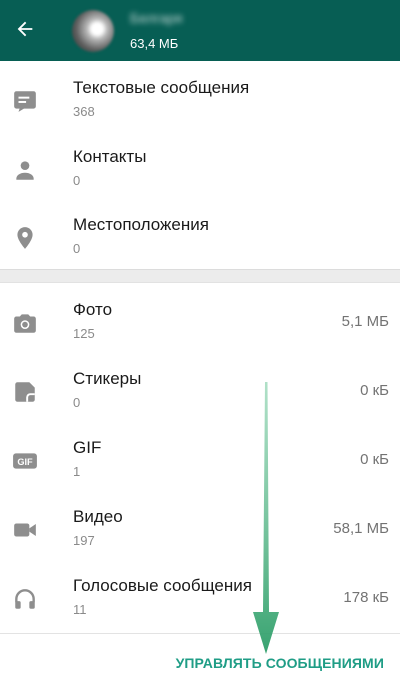 This screenshot has width=400, height=686. Describe the element at coordinates (200, 30) in the screenshot. I see `app-bar: Белгаря 63,4 МБ` at that location.